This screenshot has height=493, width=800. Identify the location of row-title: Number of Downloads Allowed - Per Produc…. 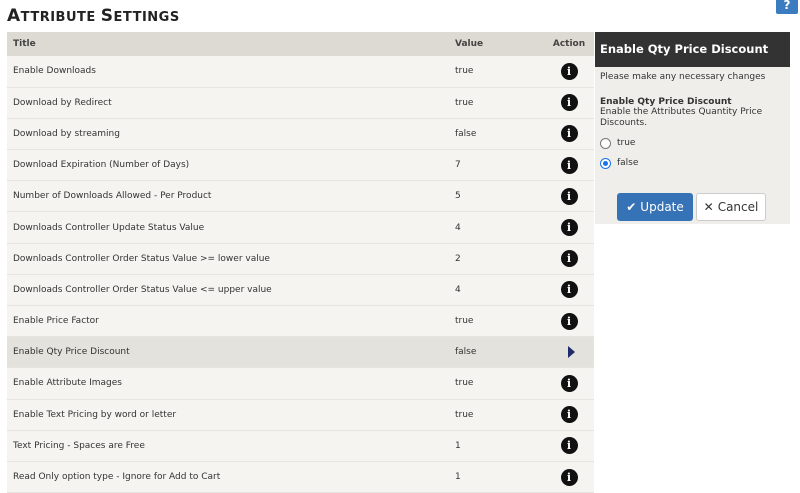
(227, 196).